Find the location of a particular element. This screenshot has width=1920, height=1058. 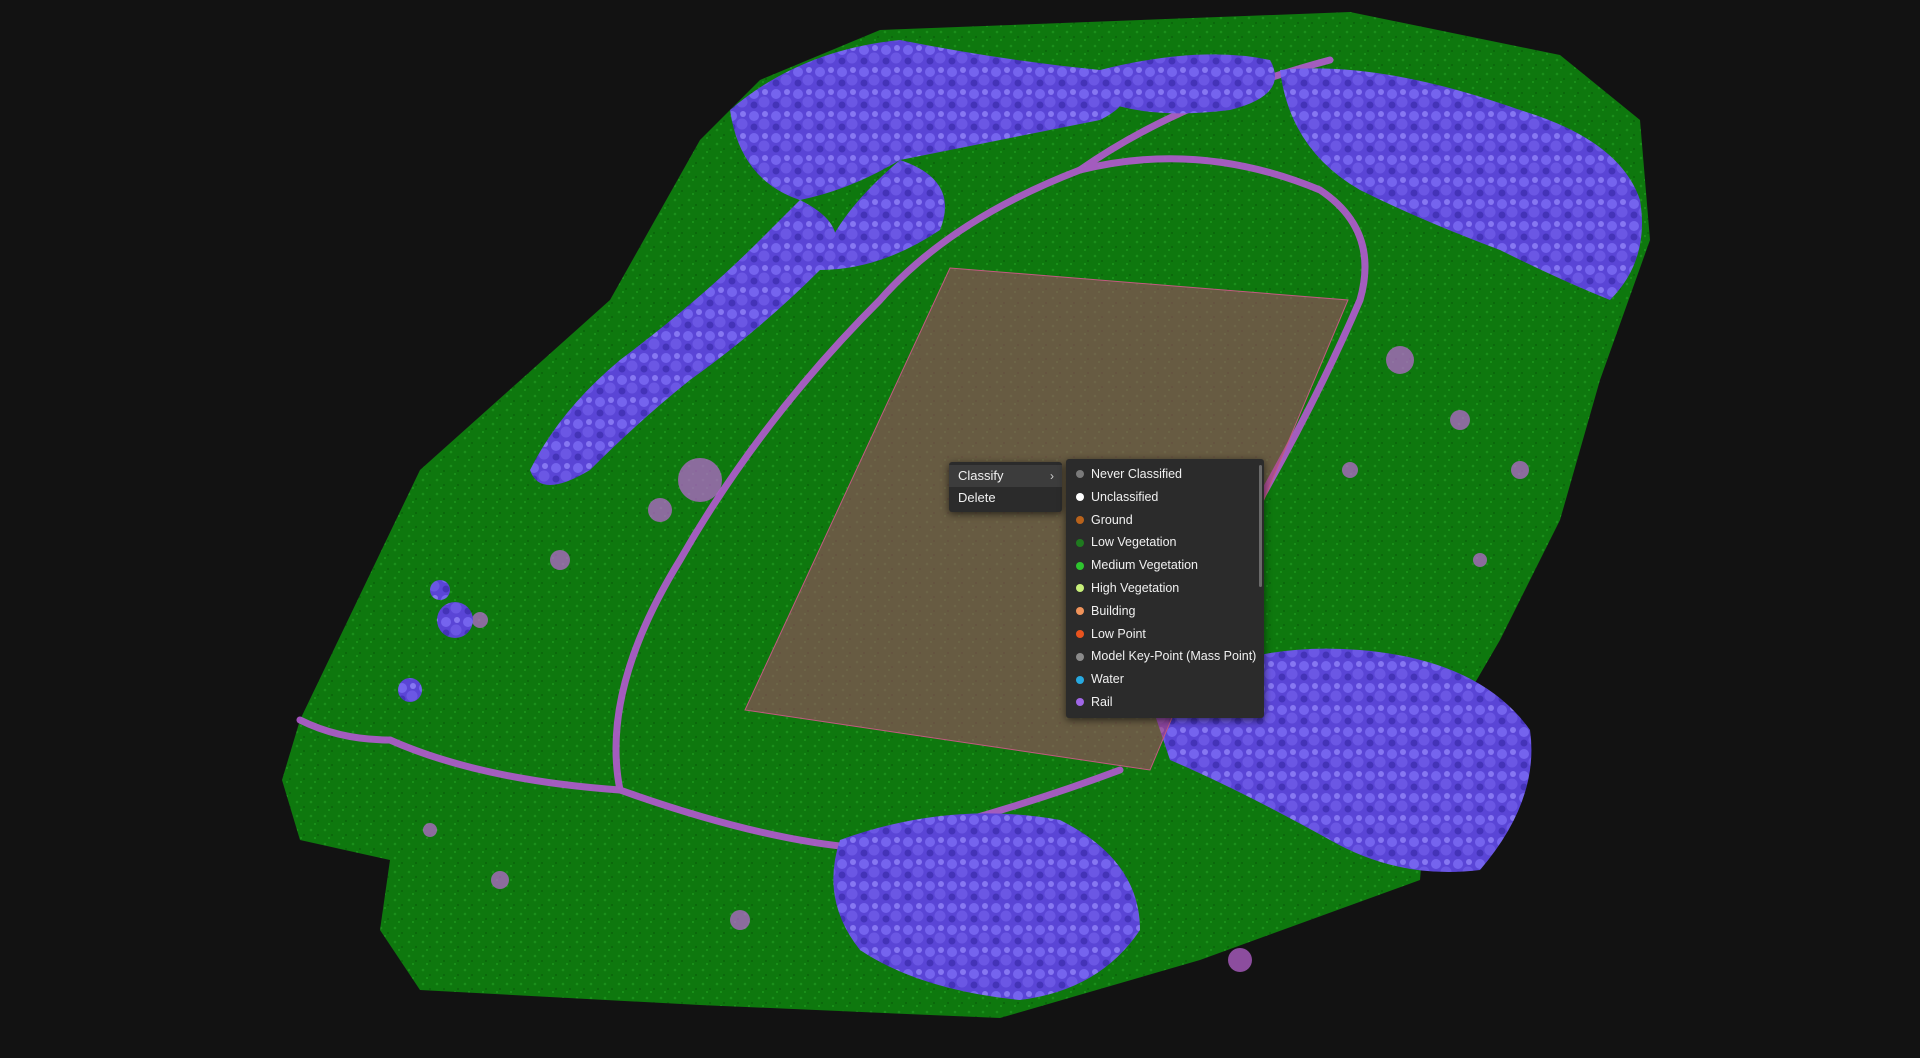

class-item-rail: Rail is located at coordinates (1165, 702).